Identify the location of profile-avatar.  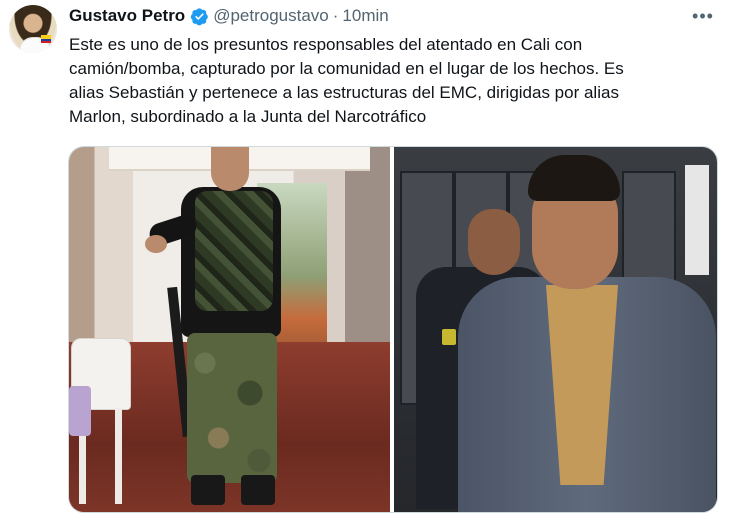
(33, 29).